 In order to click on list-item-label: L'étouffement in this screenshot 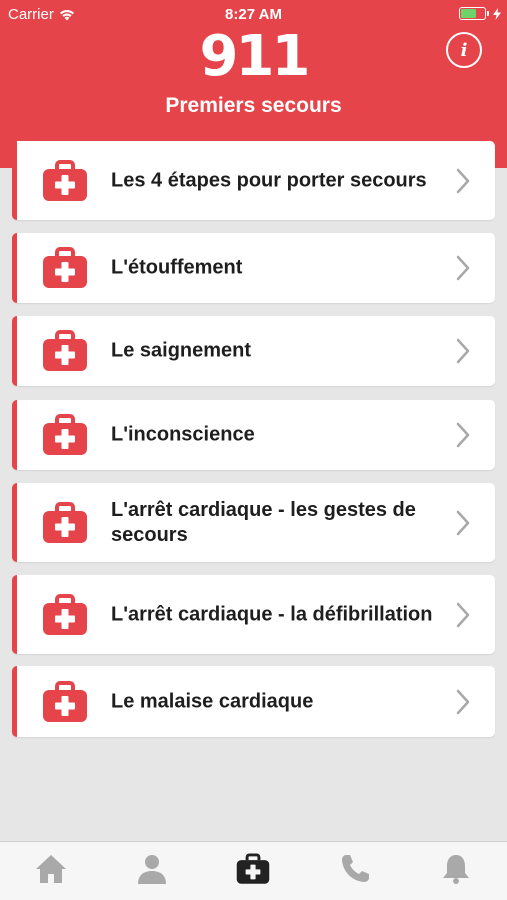, I will do `click(177, 267)`.